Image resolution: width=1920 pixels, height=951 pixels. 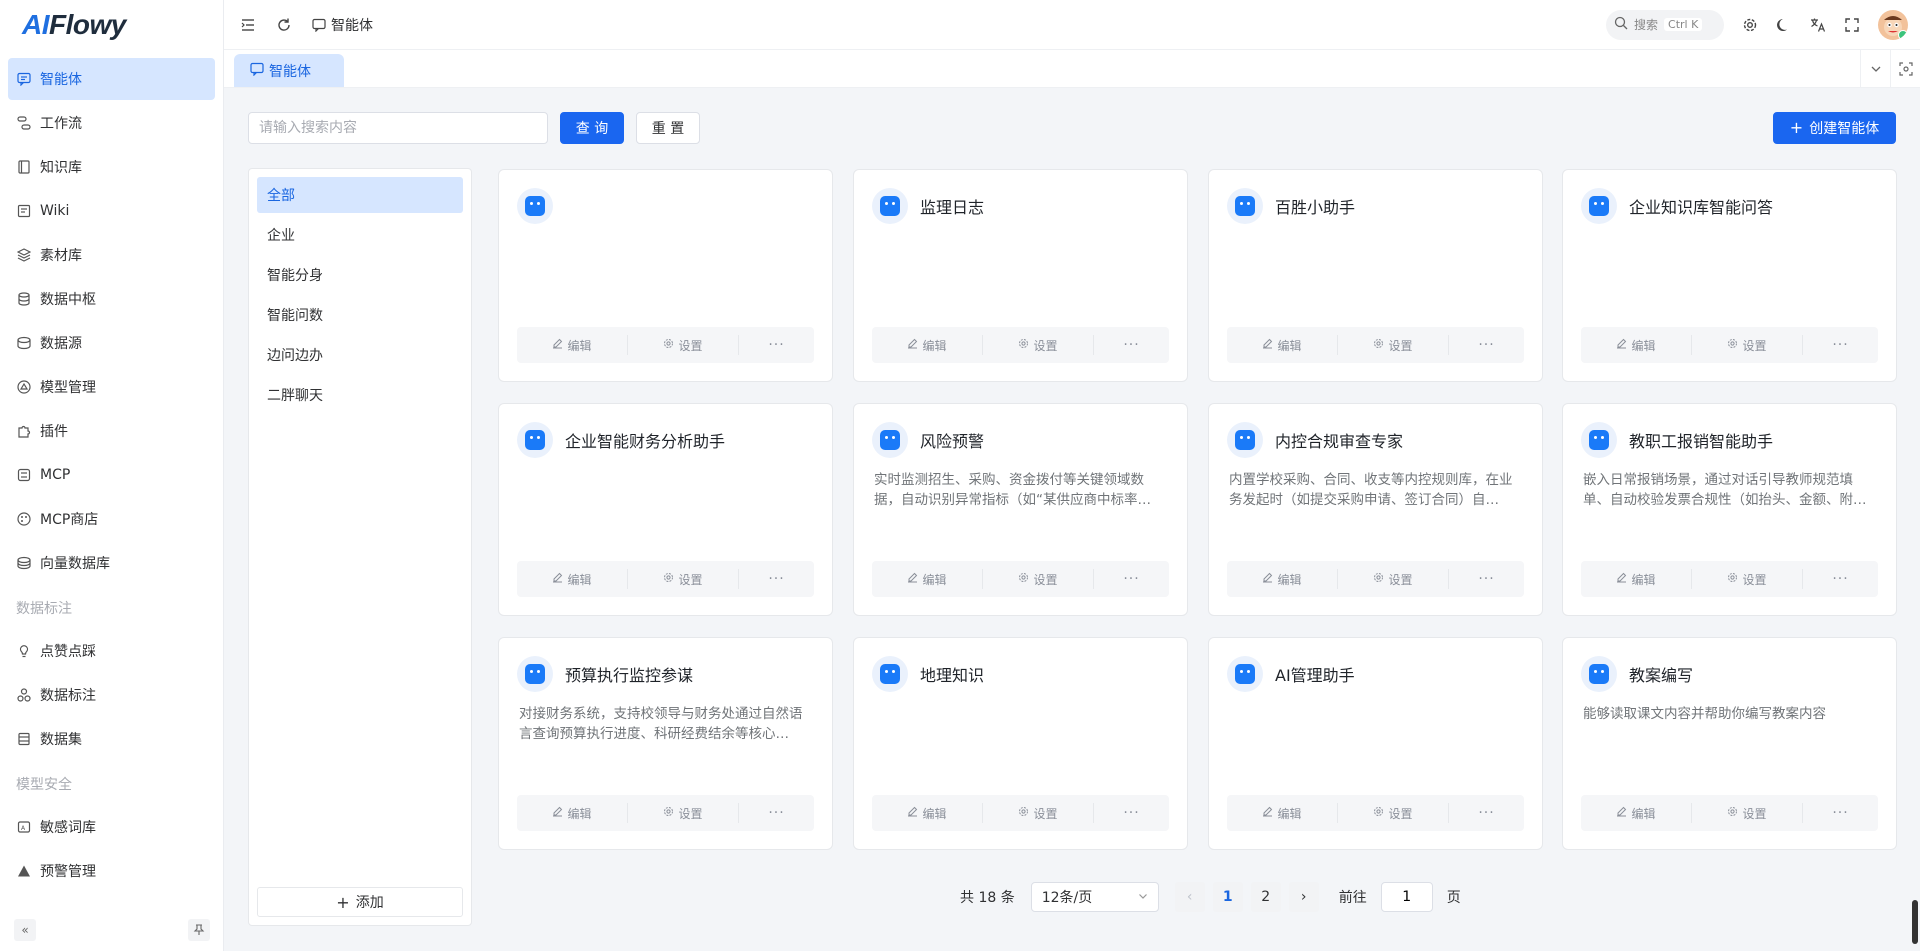 I want to click on create-agent-button: + 创建智能体, so click(x=1834, y=128).